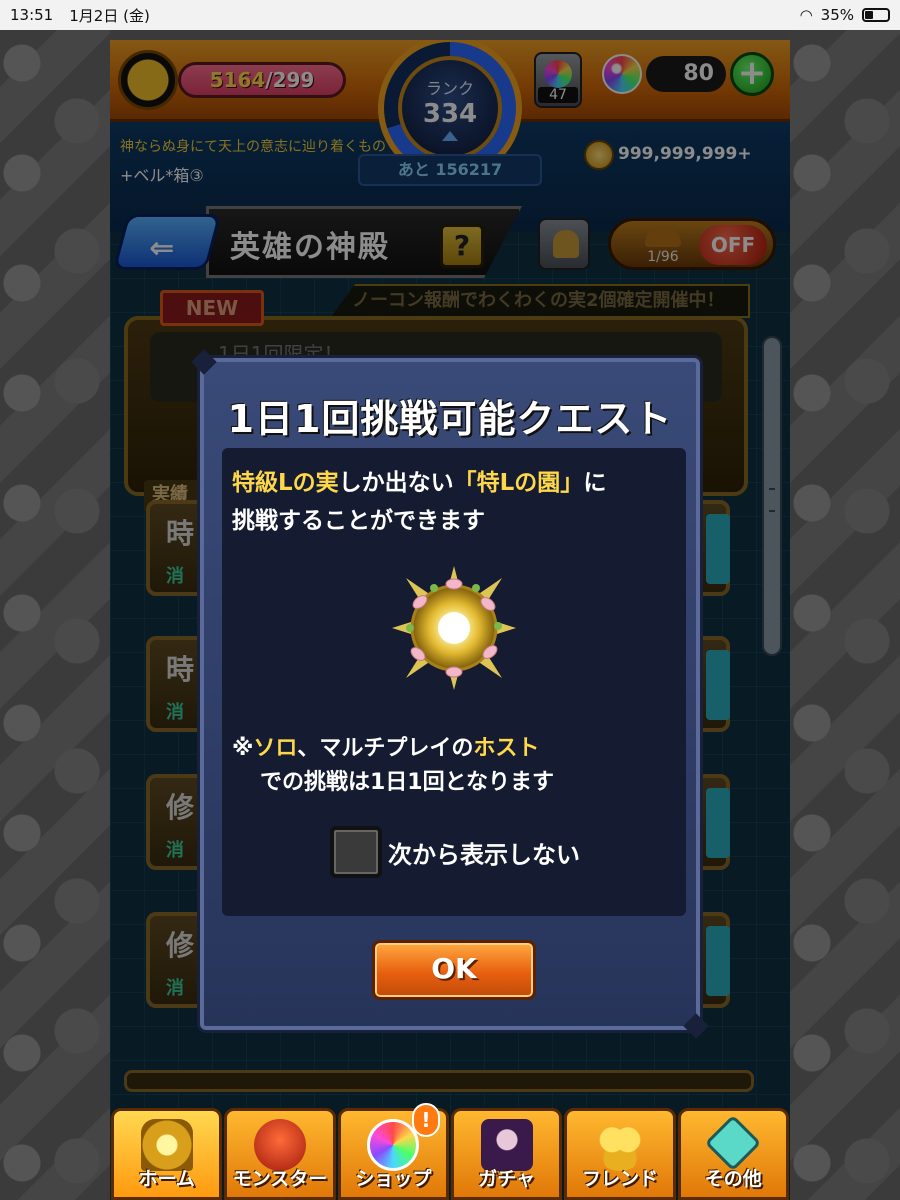 The image size is (900, 1200). Describe the element at coordinates (396, 483) in the screenshot. I see `desc-text: しか出ない` at that location.